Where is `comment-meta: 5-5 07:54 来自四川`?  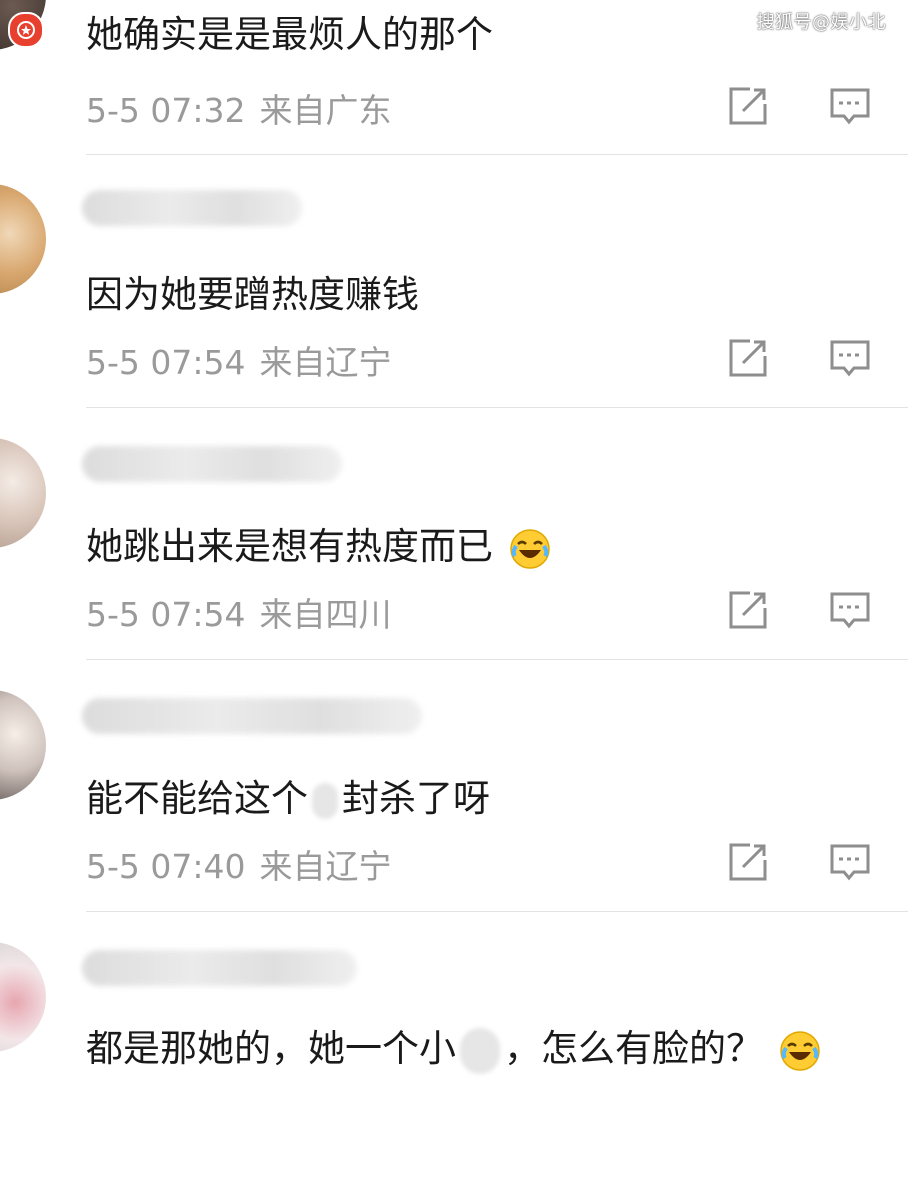 comment-meta: 5-5 07:54 来自四川 is located at coordinates (239, 612).